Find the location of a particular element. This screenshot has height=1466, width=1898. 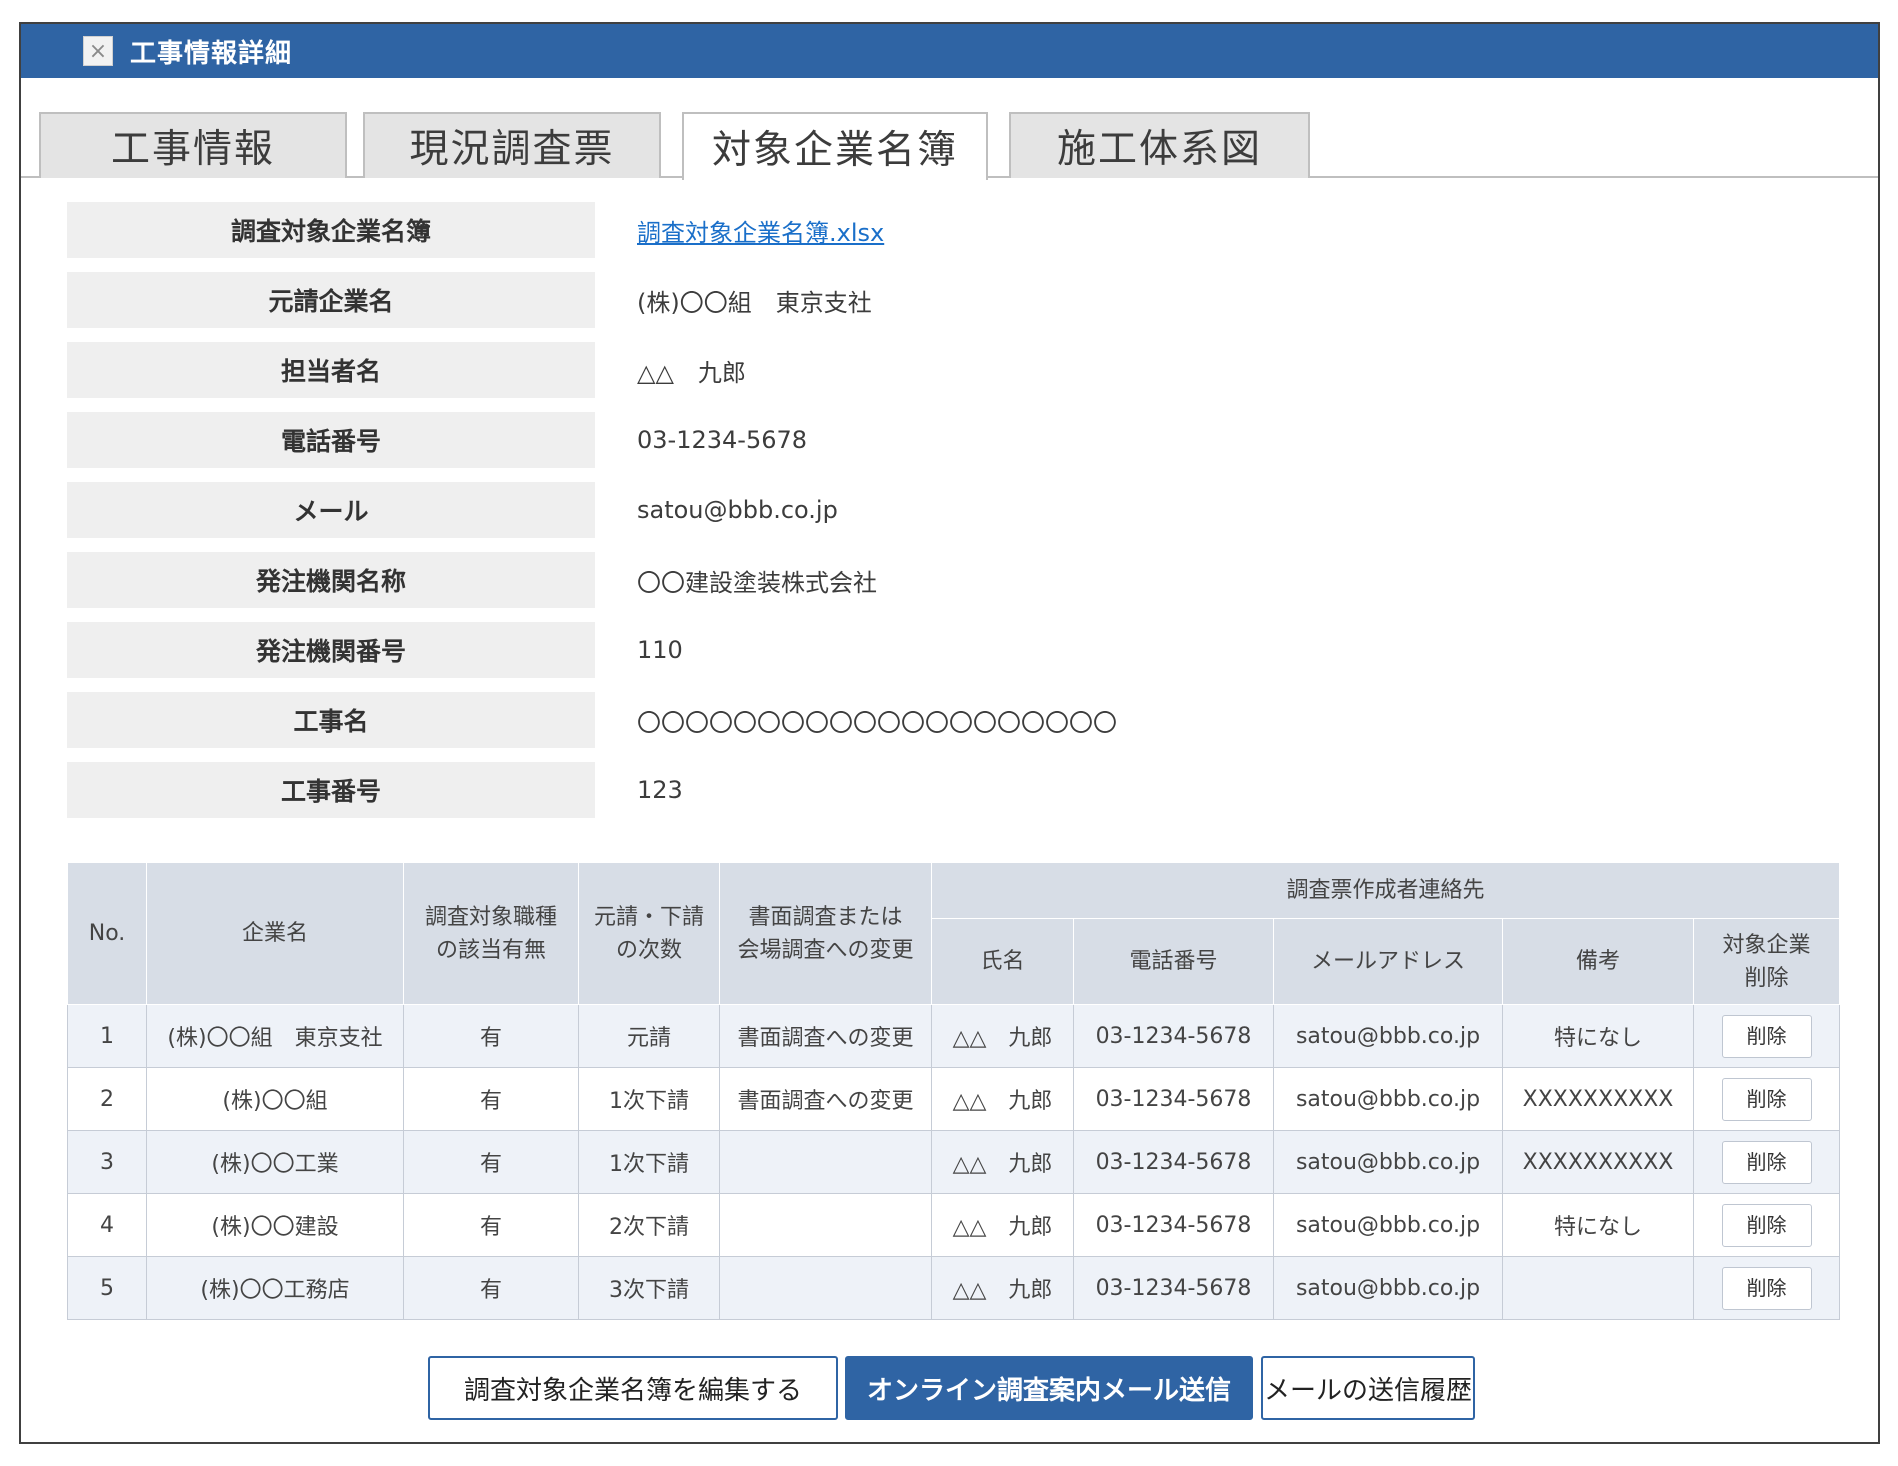

action-bar: 調査対象企業名簿を編集する オンライン調査案内メール送信 メールの送信履歴 is located at coordinates (949, 1388).